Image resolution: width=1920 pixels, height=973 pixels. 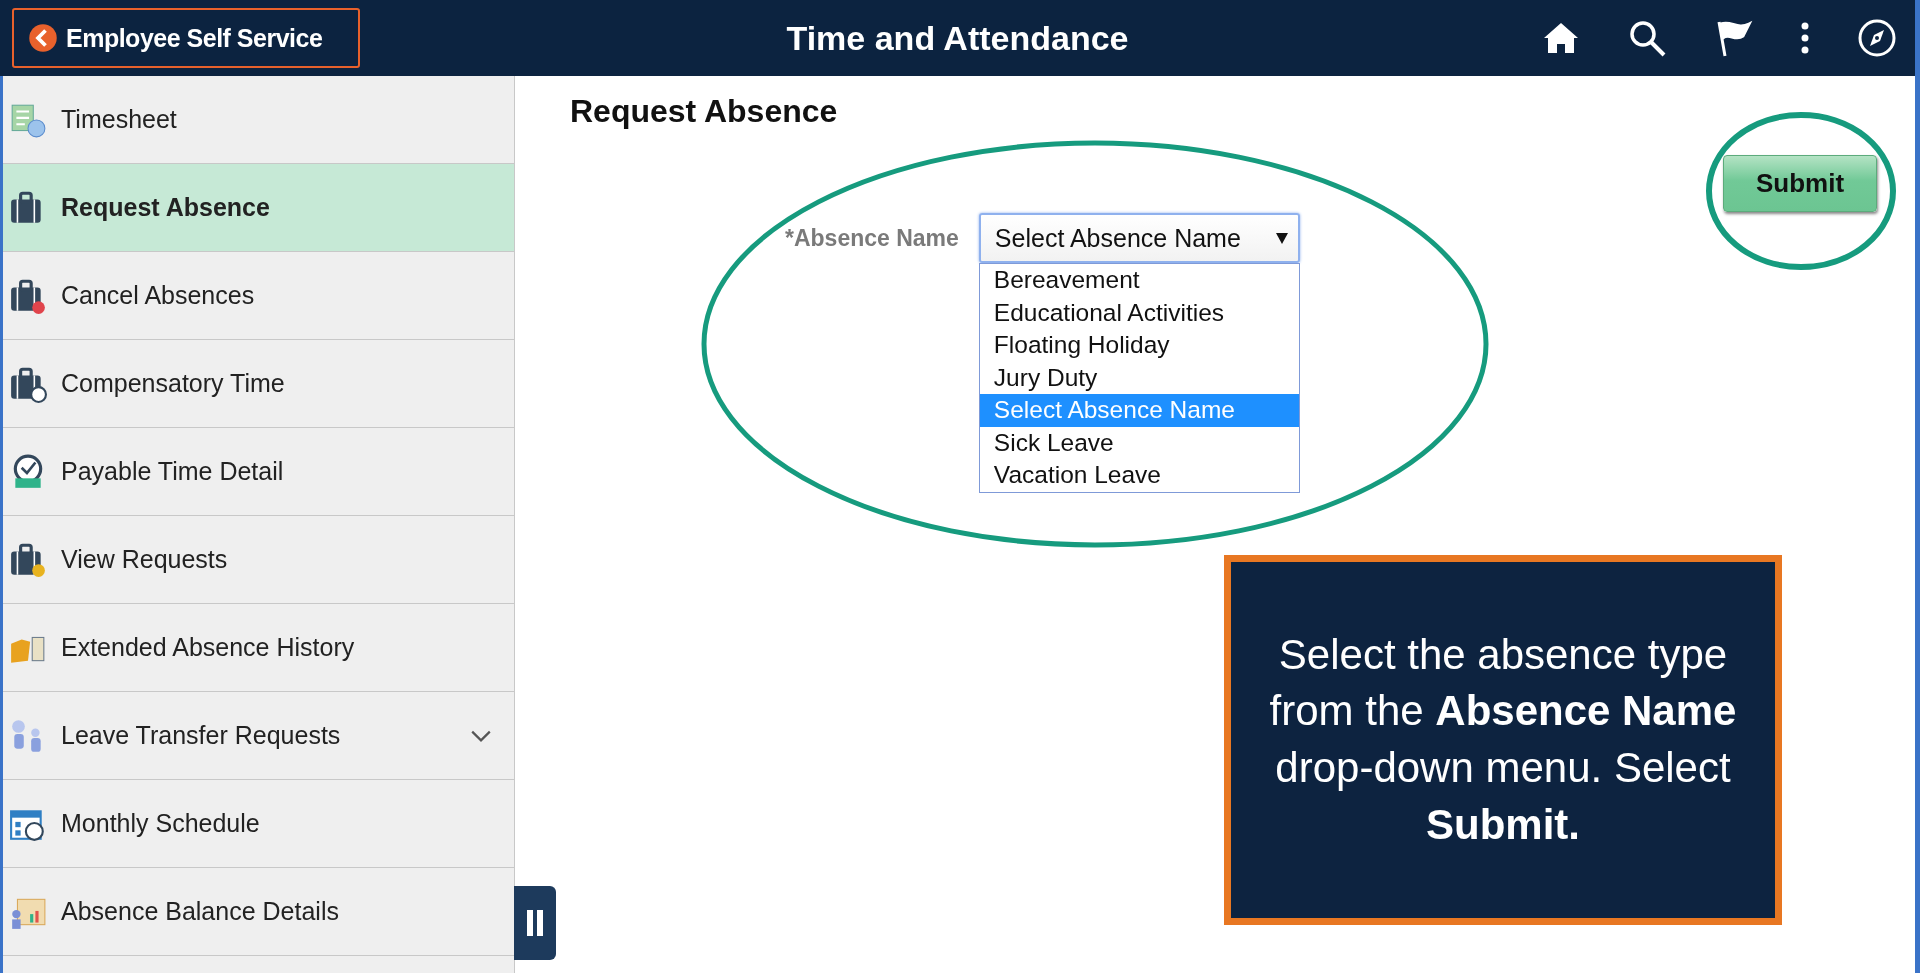 What do you see at coordinates (1139, 442) in the screenshot?
I see `dropdown-option: Sick Leave` at bounding box center [1139, 442].